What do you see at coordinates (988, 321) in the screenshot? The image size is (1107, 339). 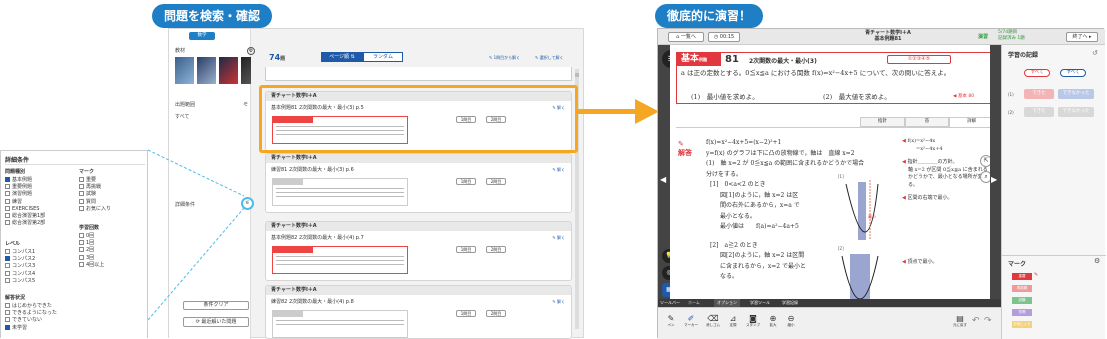 I see `redo-icon: ↷` at bounding box center [988, 321].